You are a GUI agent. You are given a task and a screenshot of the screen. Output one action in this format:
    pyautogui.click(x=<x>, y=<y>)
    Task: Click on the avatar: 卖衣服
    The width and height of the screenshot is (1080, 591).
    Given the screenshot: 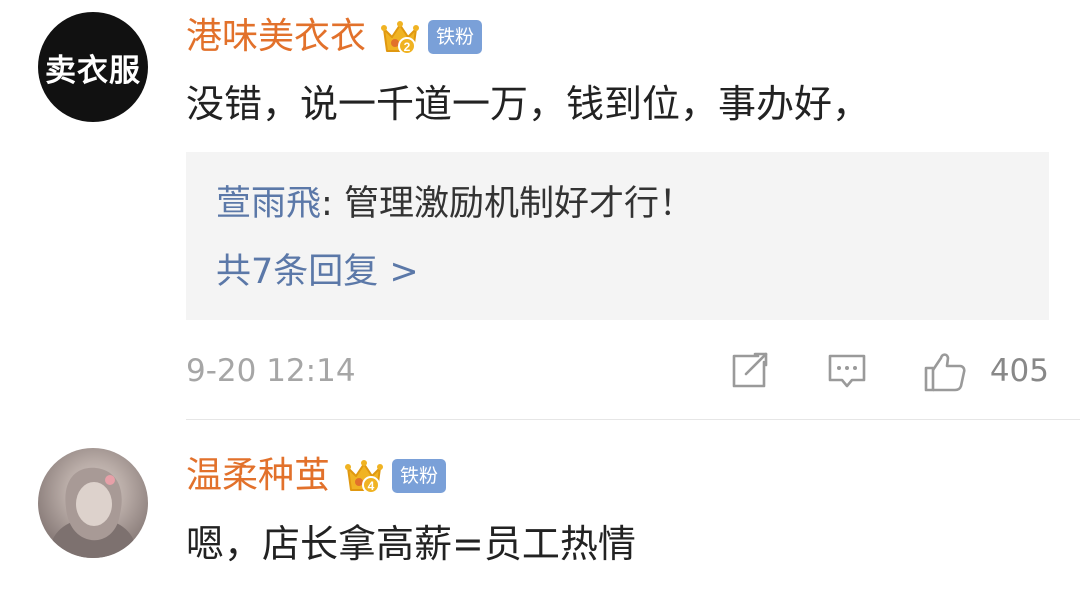 What is the action you would take?
    pyautogui.click(x=93, y=67)
    